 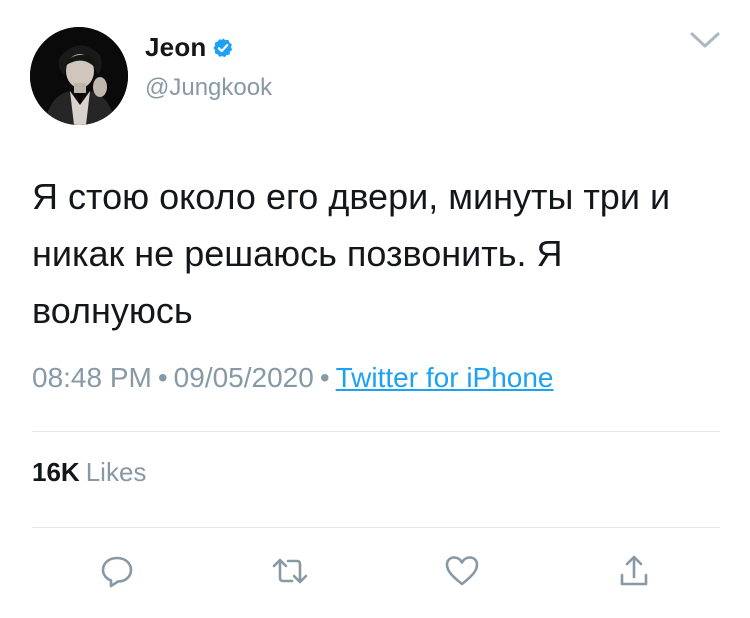 I want to click on avatar, so click(x=79, y=76).